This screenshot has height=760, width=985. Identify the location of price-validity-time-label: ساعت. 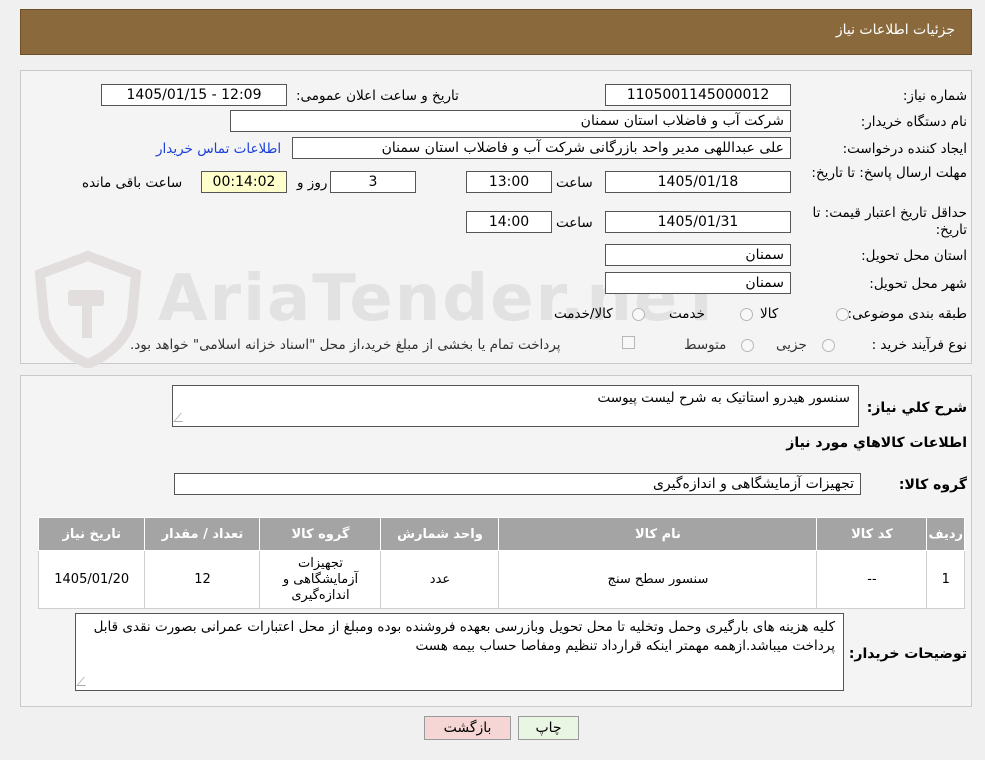
(574, 223).